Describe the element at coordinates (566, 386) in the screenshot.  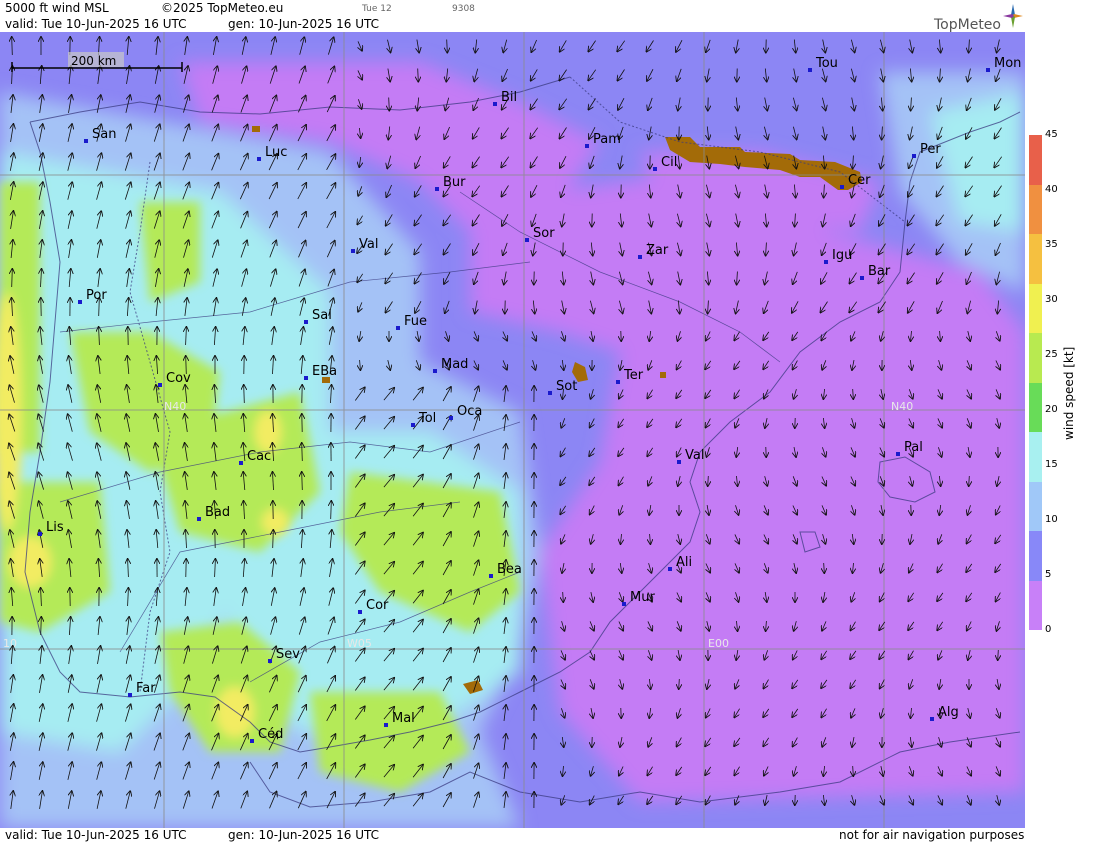
I see `city-label: Sot` at that location.